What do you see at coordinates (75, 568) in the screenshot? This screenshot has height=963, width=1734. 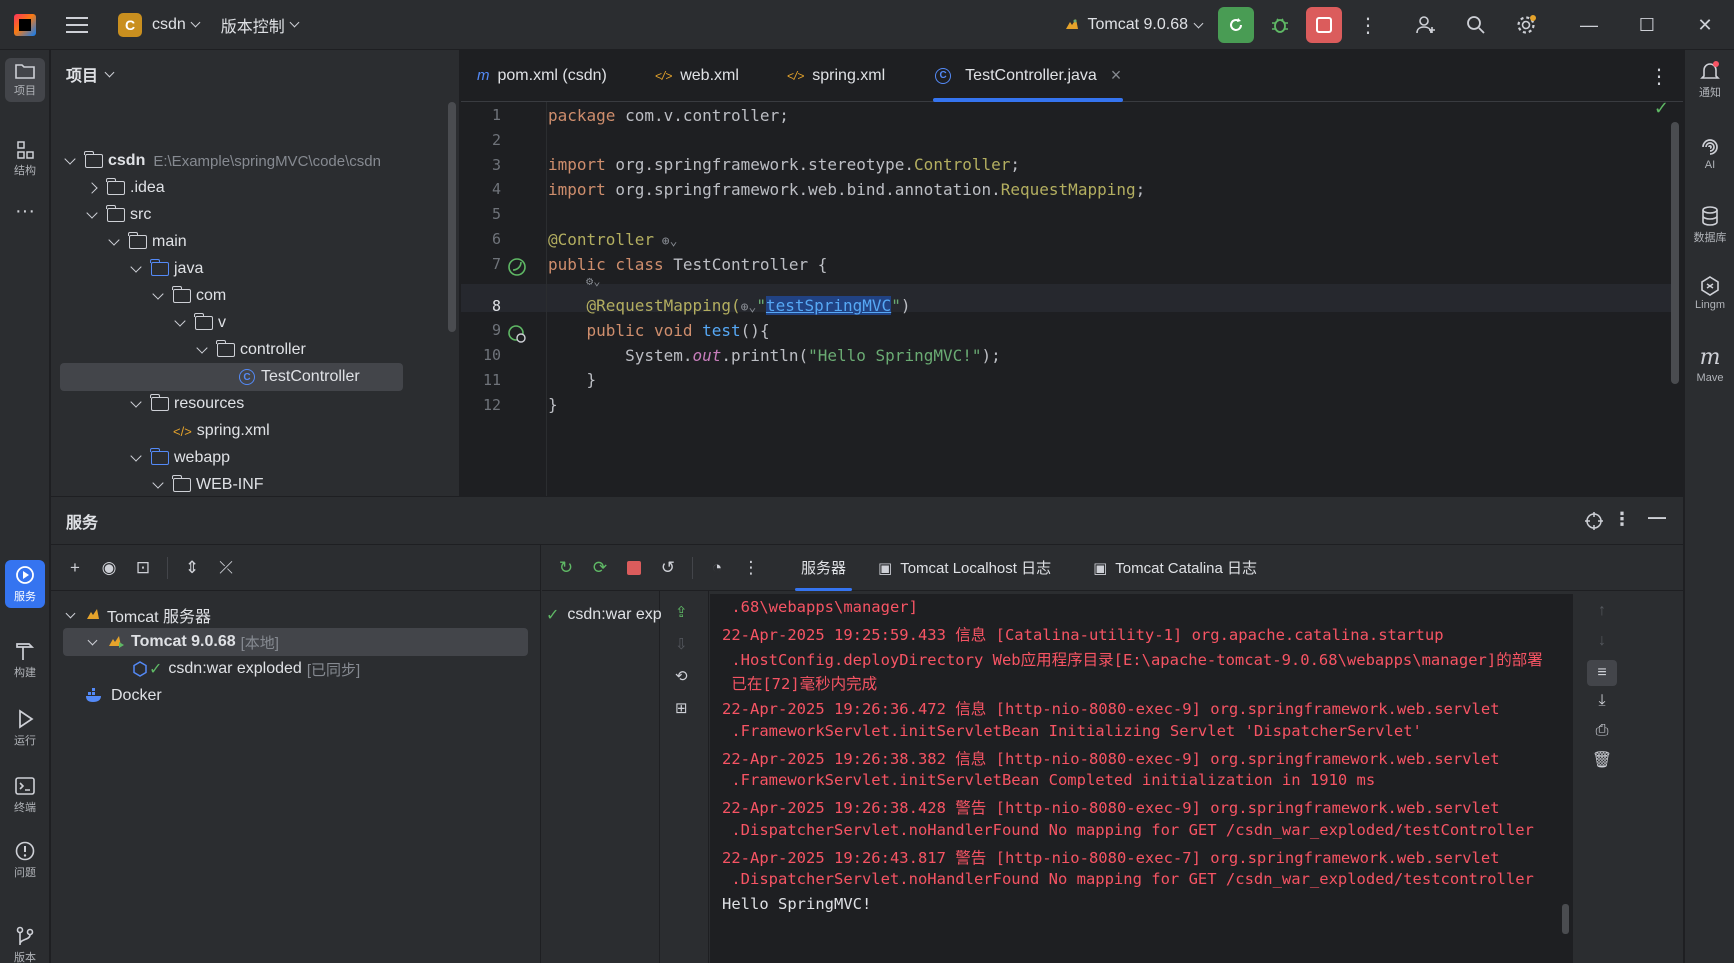 I see `add-service-icon: +` at bounding box center [75, 568].